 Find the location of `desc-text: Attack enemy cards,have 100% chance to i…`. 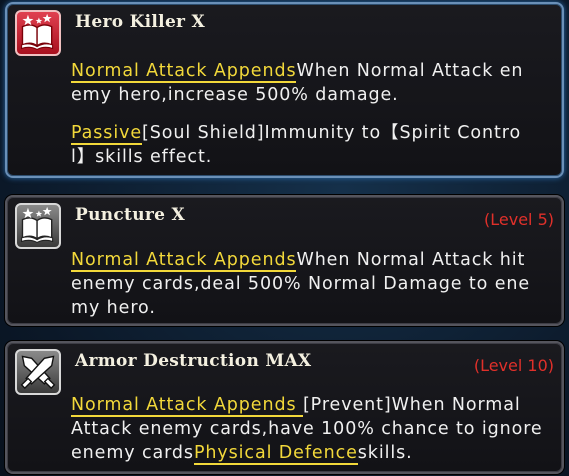

desc-text: Attack enemy cards,have 100% chance to i… is located at coordinates (307, 429).